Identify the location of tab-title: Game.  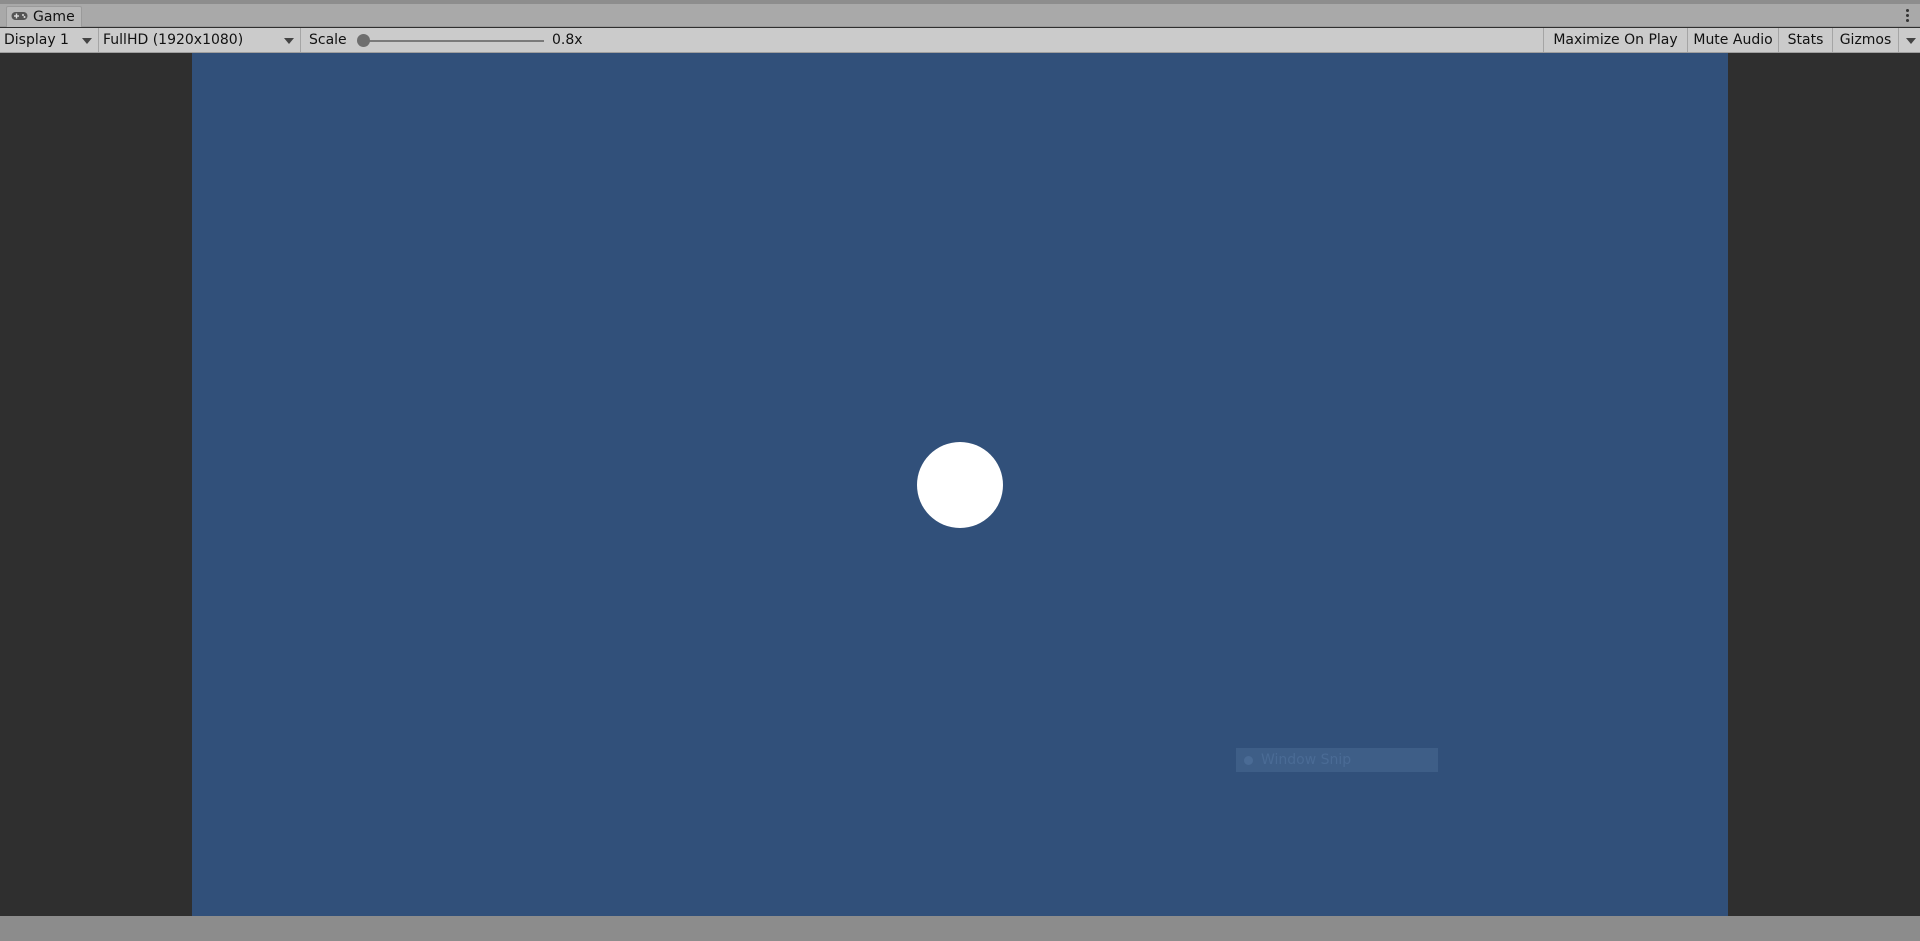
(54, 17).